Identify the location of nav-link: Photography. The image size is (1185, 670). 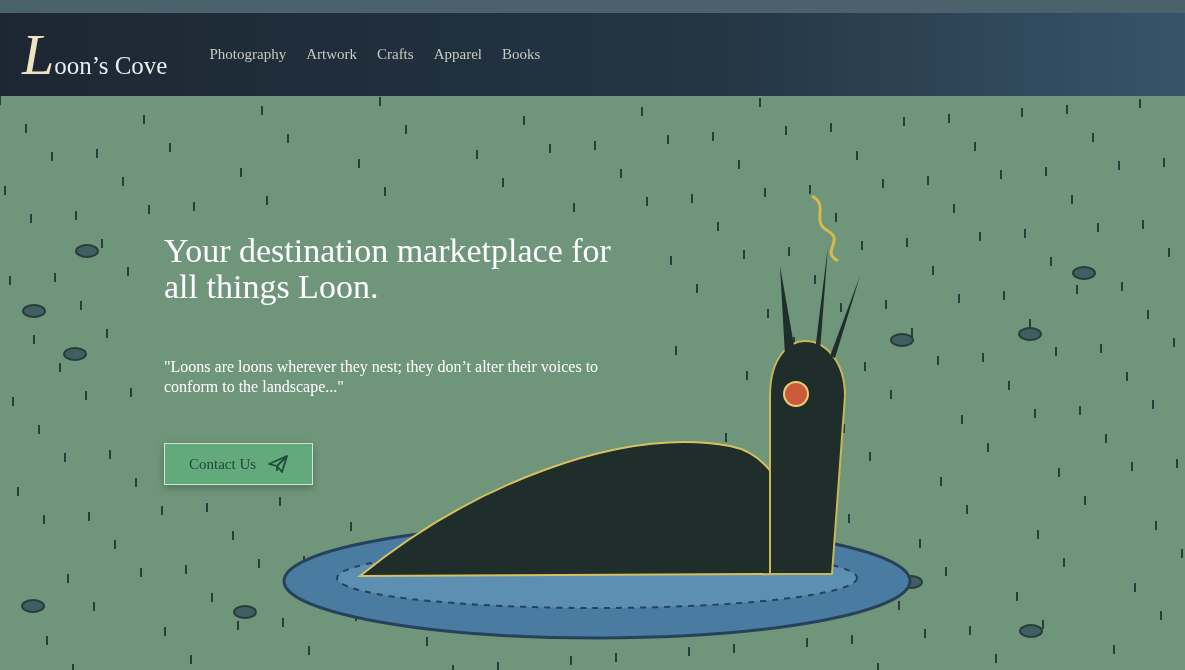
(248, 54).